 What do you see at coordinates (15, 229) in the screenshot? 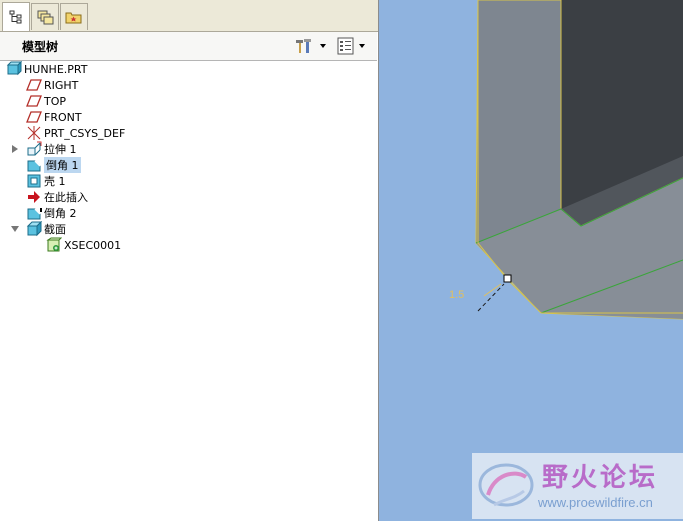
I see `collapse-arrow-icon` at bounding box center [15, 229].